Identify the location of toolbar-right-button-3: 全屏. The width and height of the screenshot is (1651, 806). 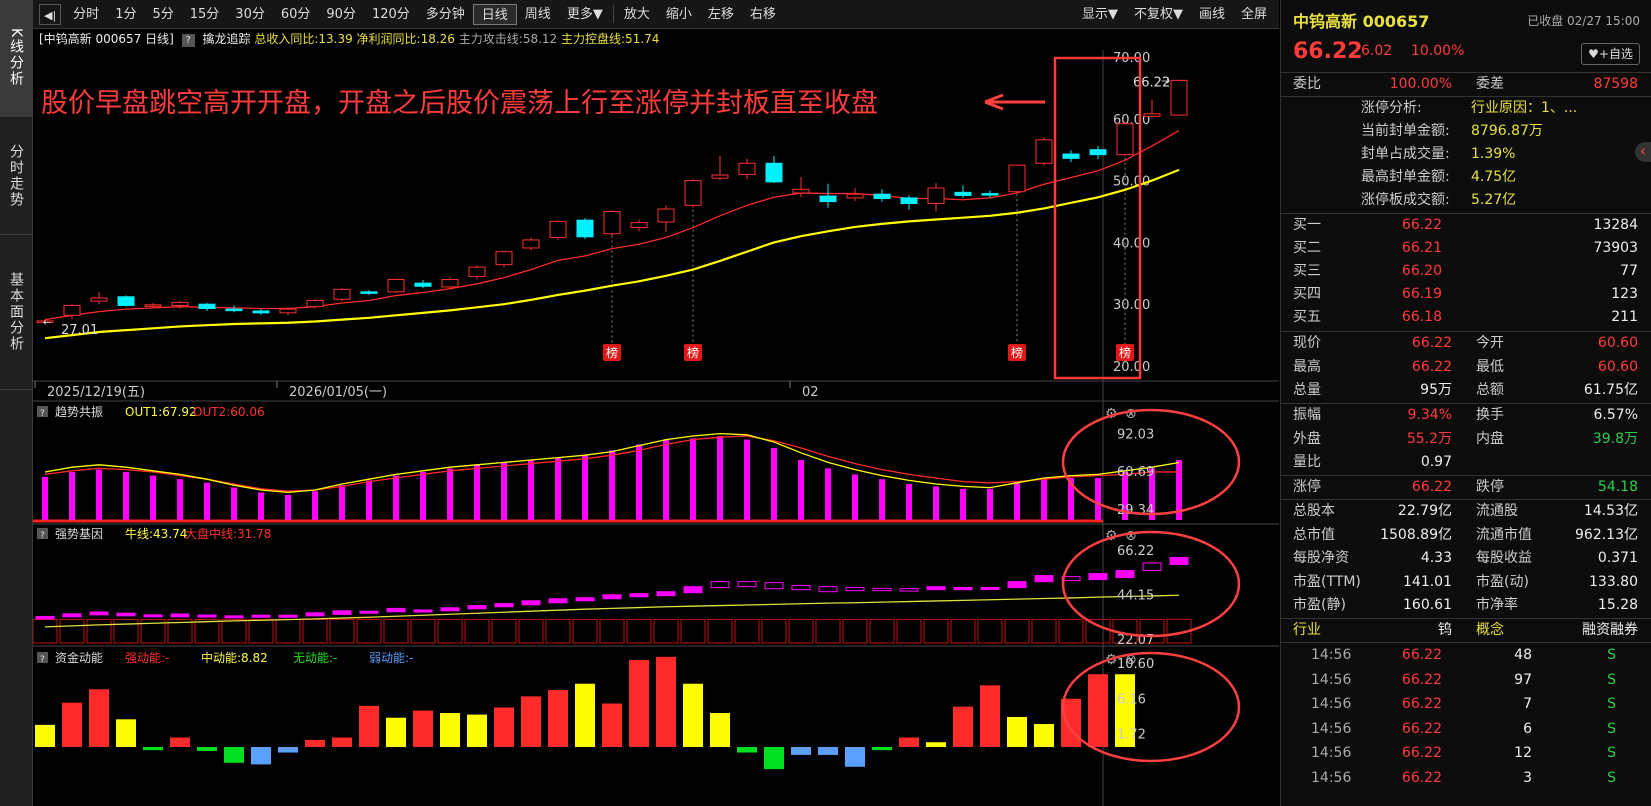
(1254, 14).